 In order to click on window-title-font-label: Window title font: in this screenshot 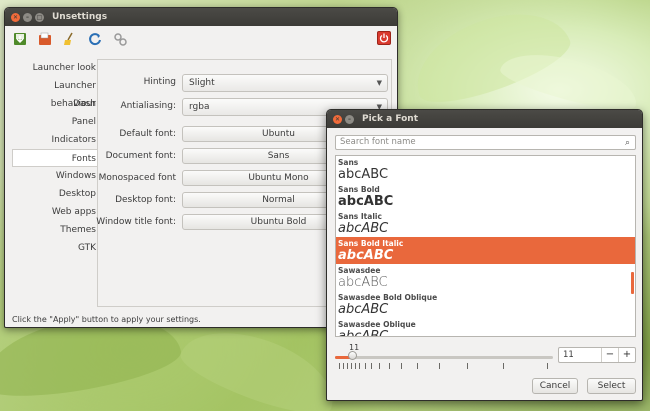, I will do `click(136, 222)`.